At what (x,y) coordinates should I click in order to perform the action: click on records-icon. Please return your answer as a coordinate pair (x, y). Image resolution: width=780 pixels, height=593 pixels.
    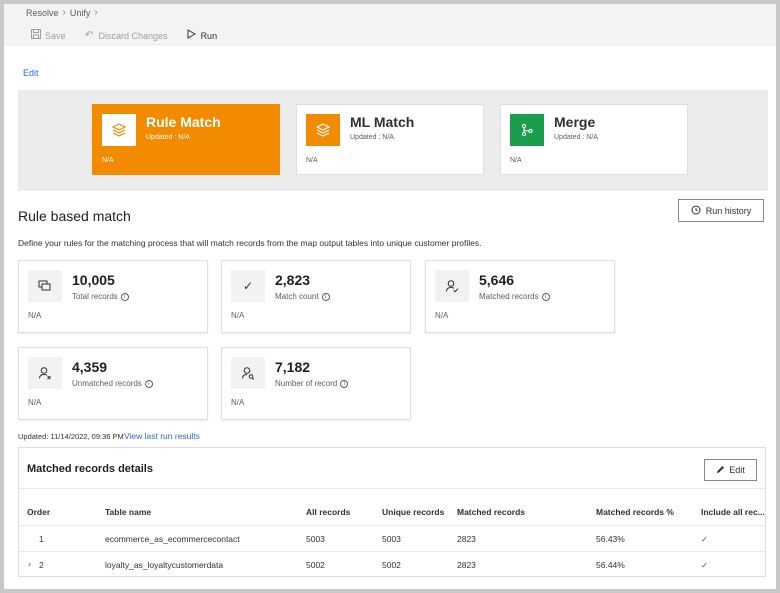
    Looking at the image, I should click on (45, 286).